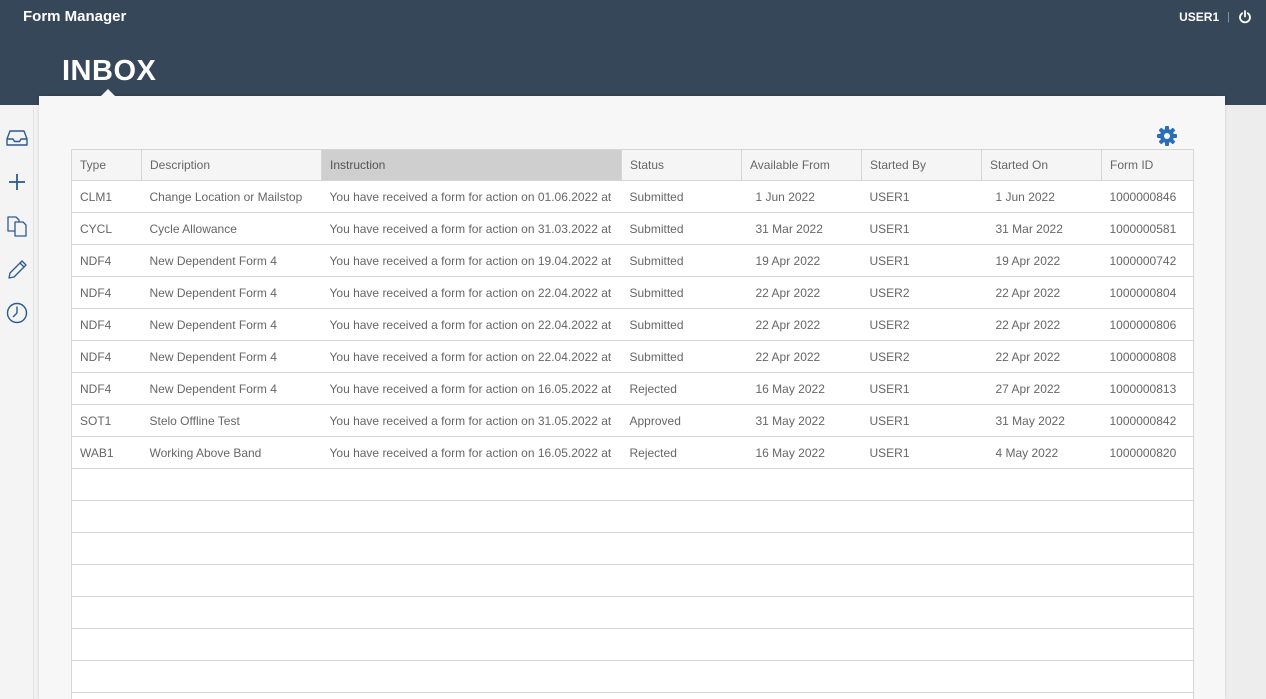 The width and height of the screenshot is (1266, 699). I want to click on description-cell: Cycle Allowance, so click(231, 228).